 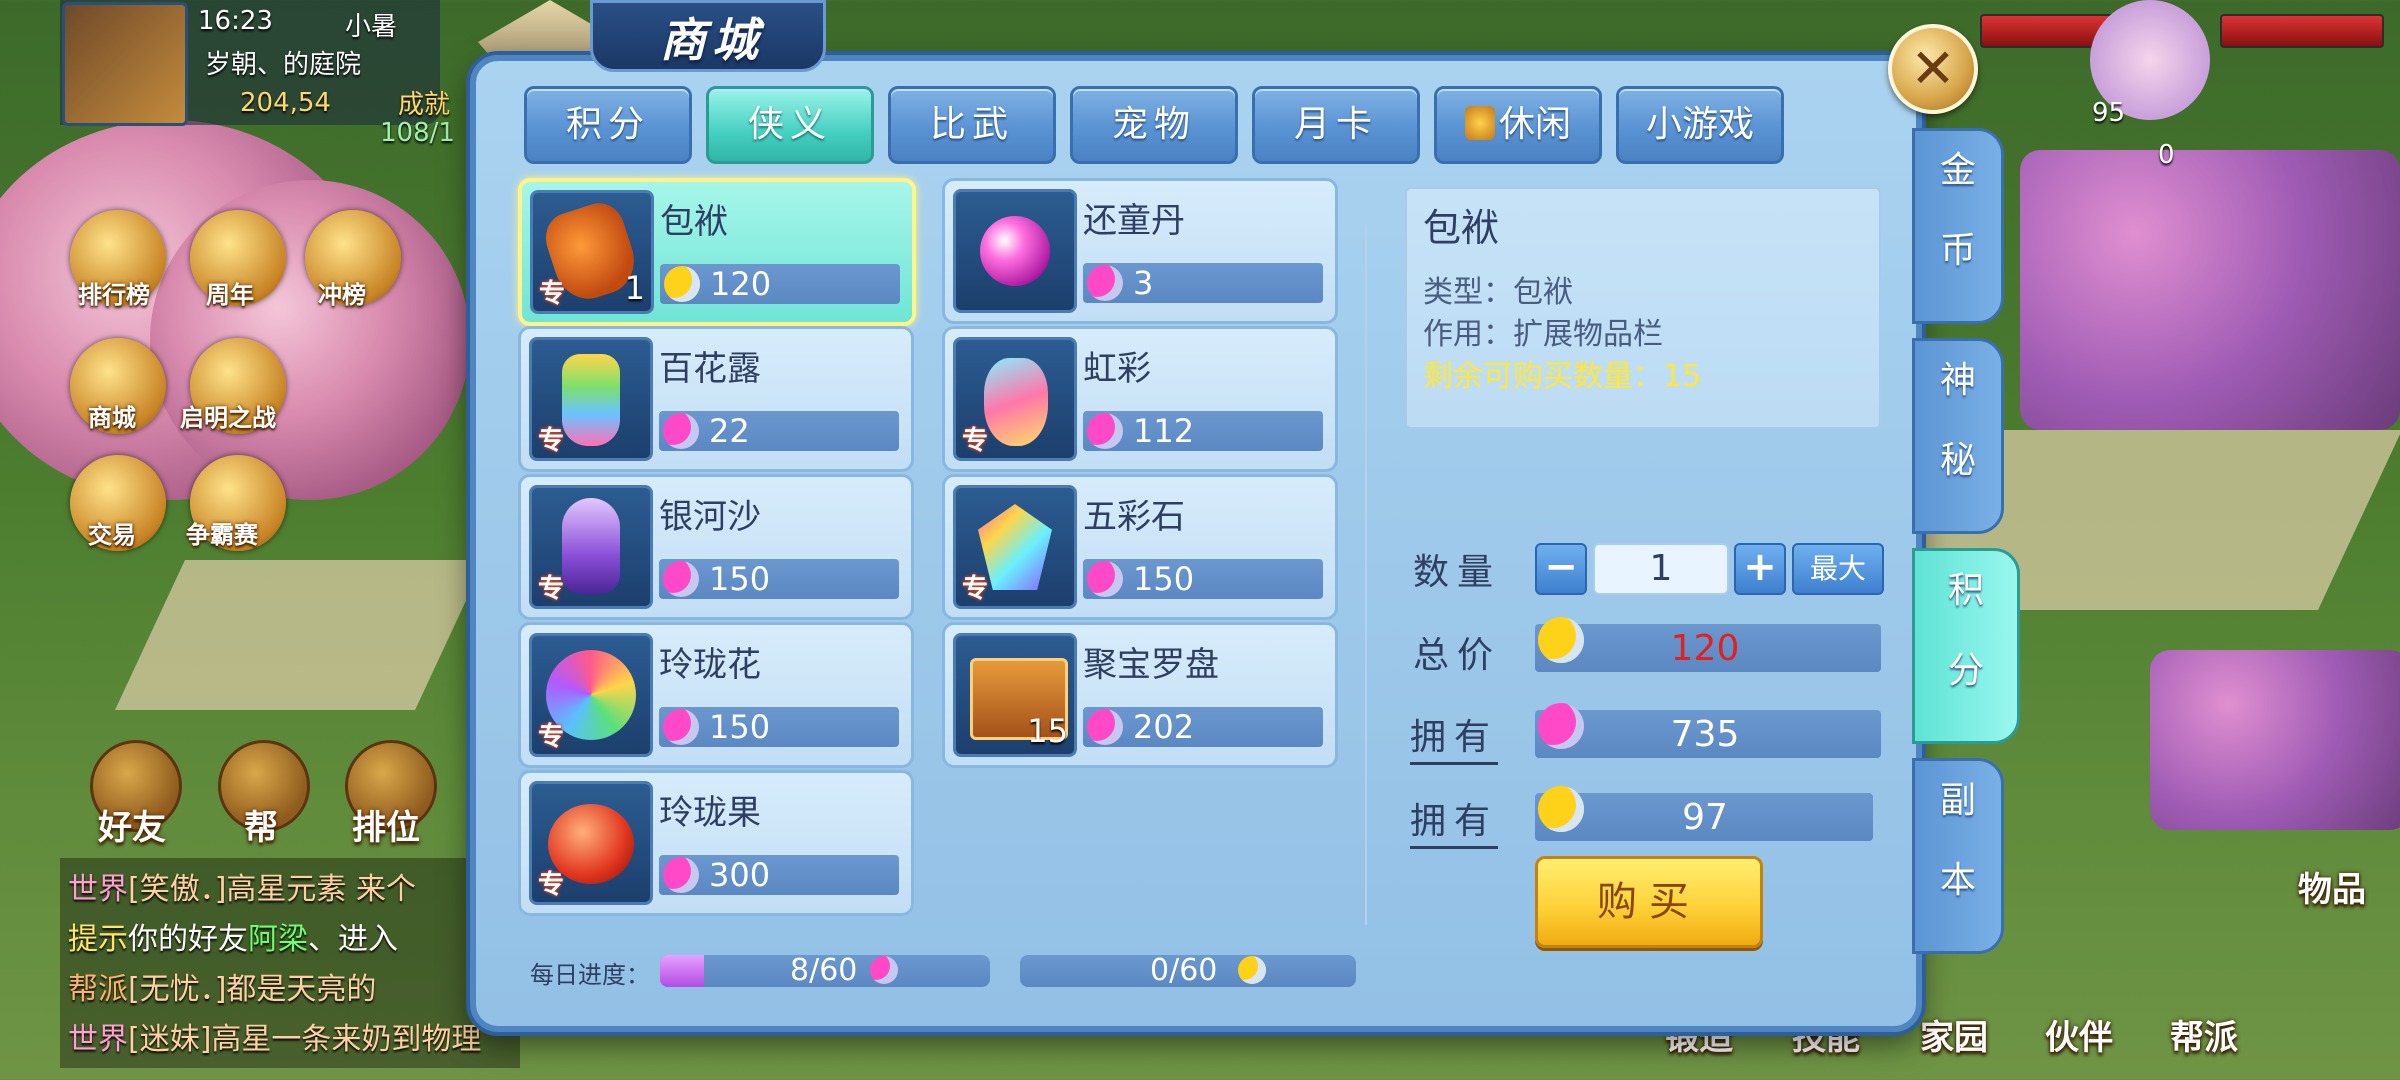 I want to click on shop-title: 商城, so click(x=712, y=40).